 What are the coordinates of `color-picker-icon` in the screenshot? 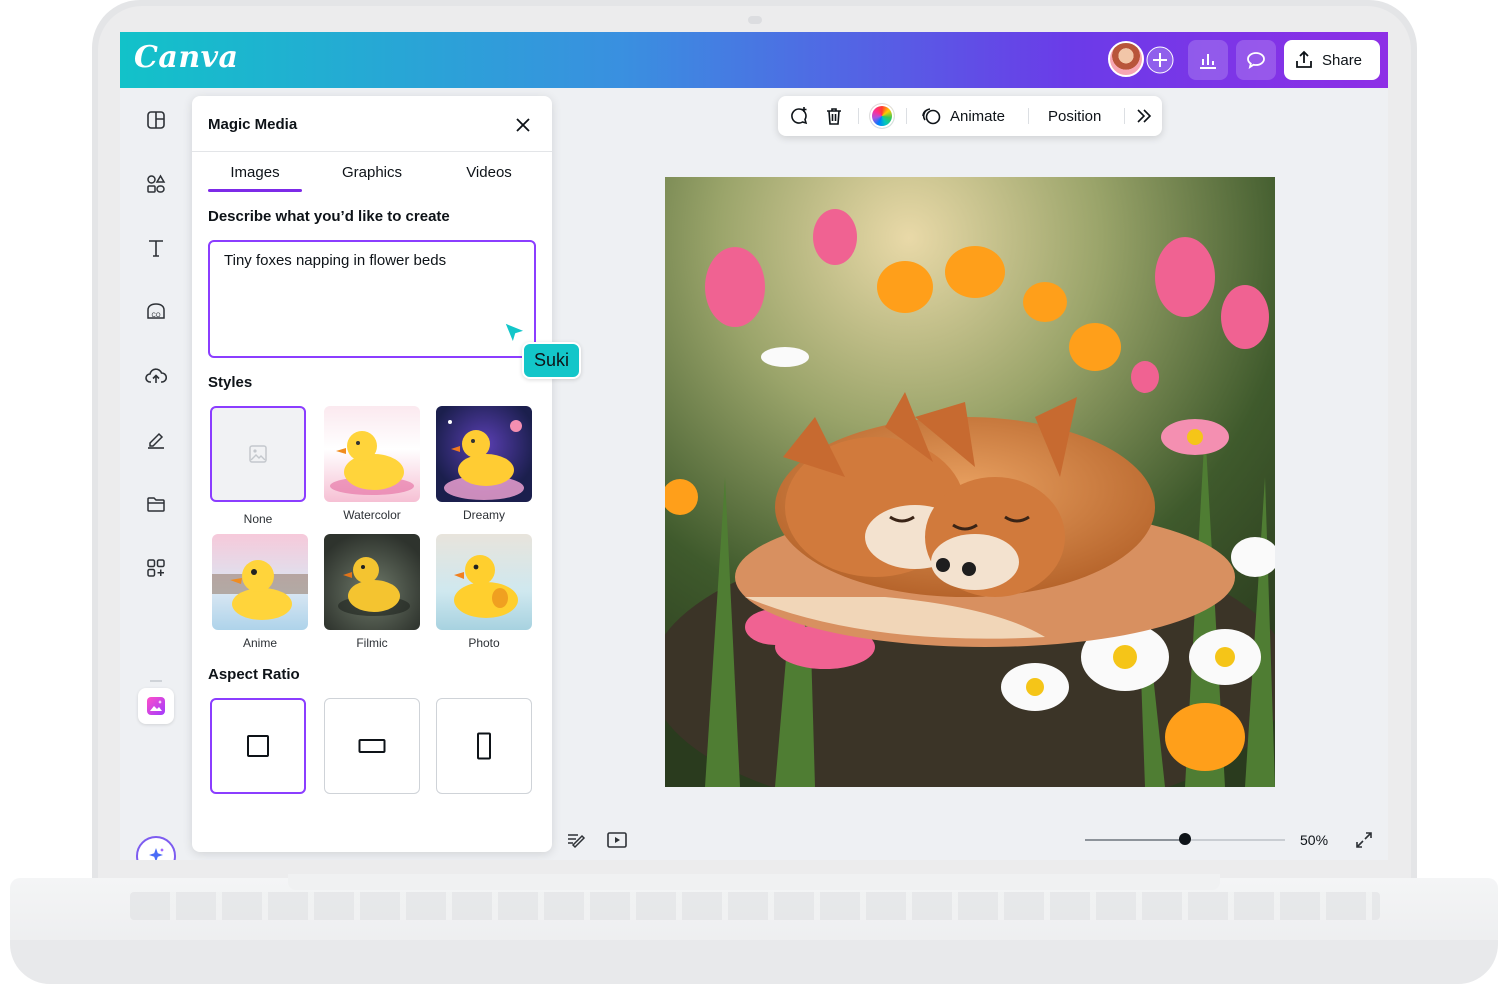 It's located at (882, 116).